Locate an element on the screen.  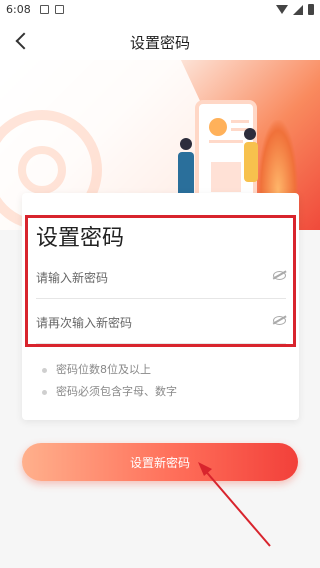
image-icon is located at coordinates (59, 9).